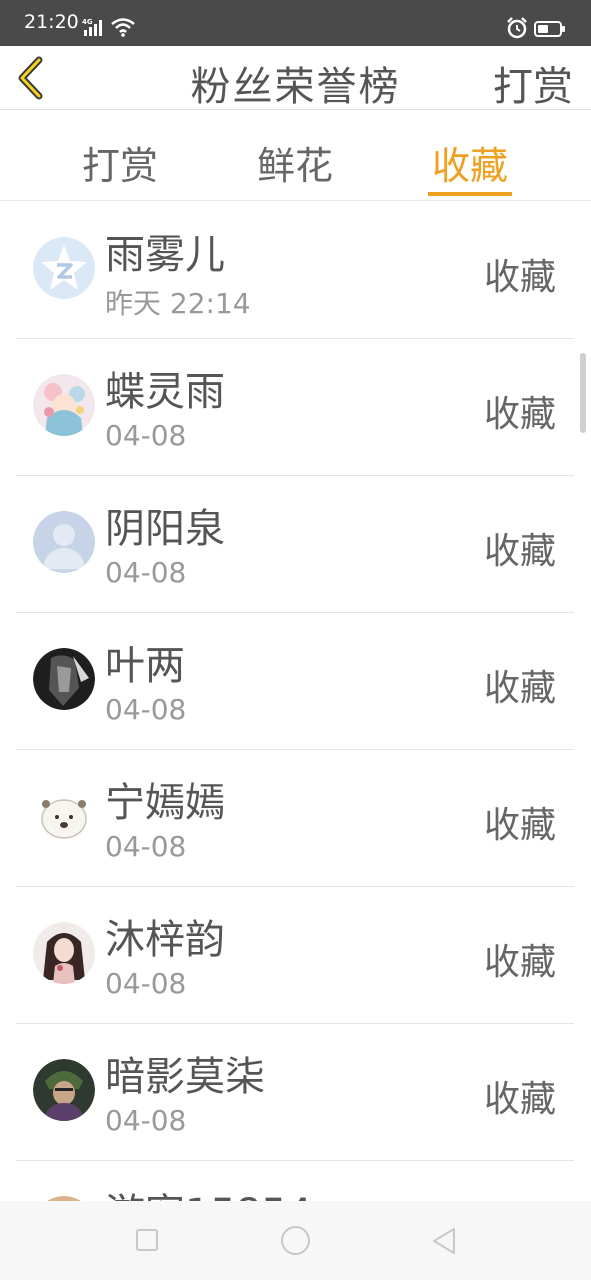  Describe the element at coordinates (295, 270) in the screenshot. I see `list-item: 雨雾儿 昨天 22:14 收藏` at that location.